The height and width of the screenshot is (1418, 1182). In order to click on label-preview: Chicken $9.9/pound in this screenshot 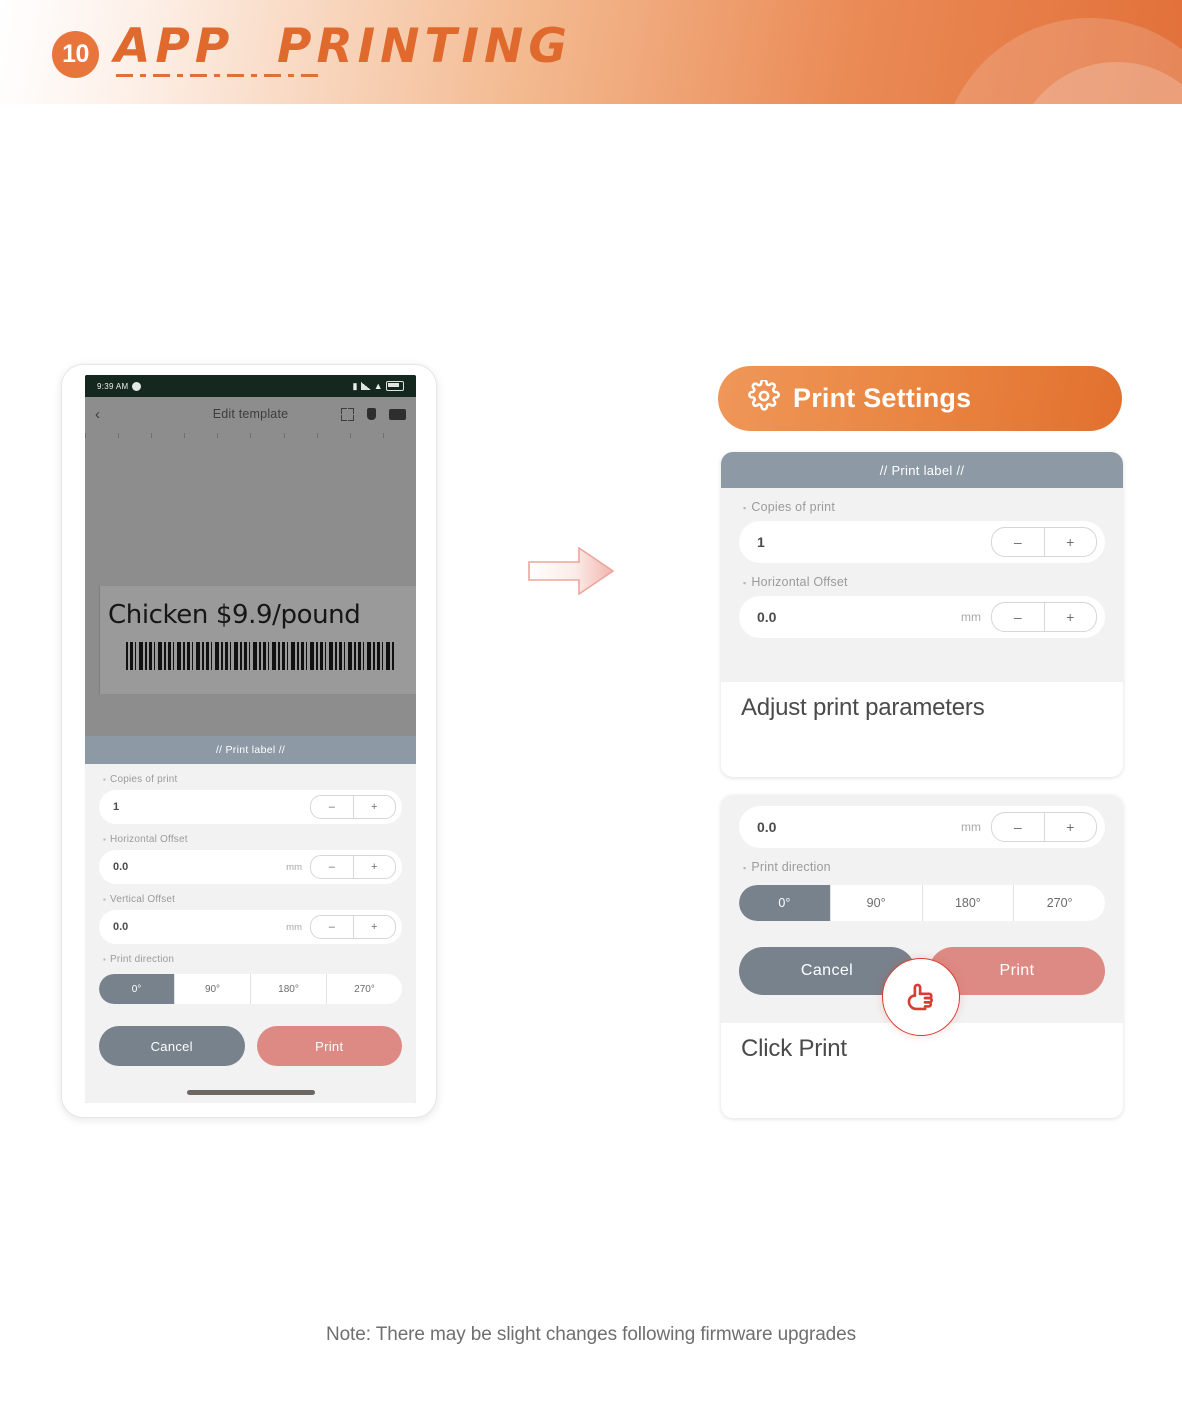, I will do `click(257, 640)`.